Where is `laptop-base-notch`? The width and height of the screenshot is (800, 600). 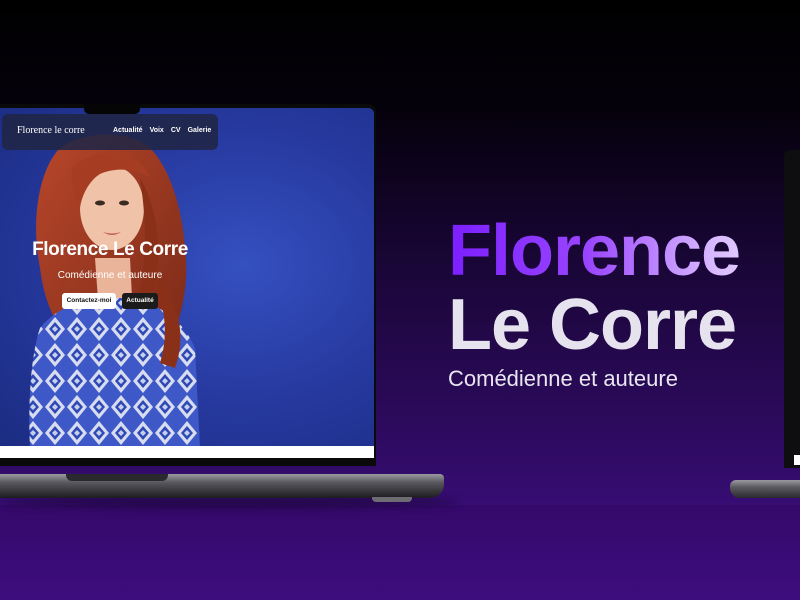
laptop-base-notch is located at coordinates (117, 477).